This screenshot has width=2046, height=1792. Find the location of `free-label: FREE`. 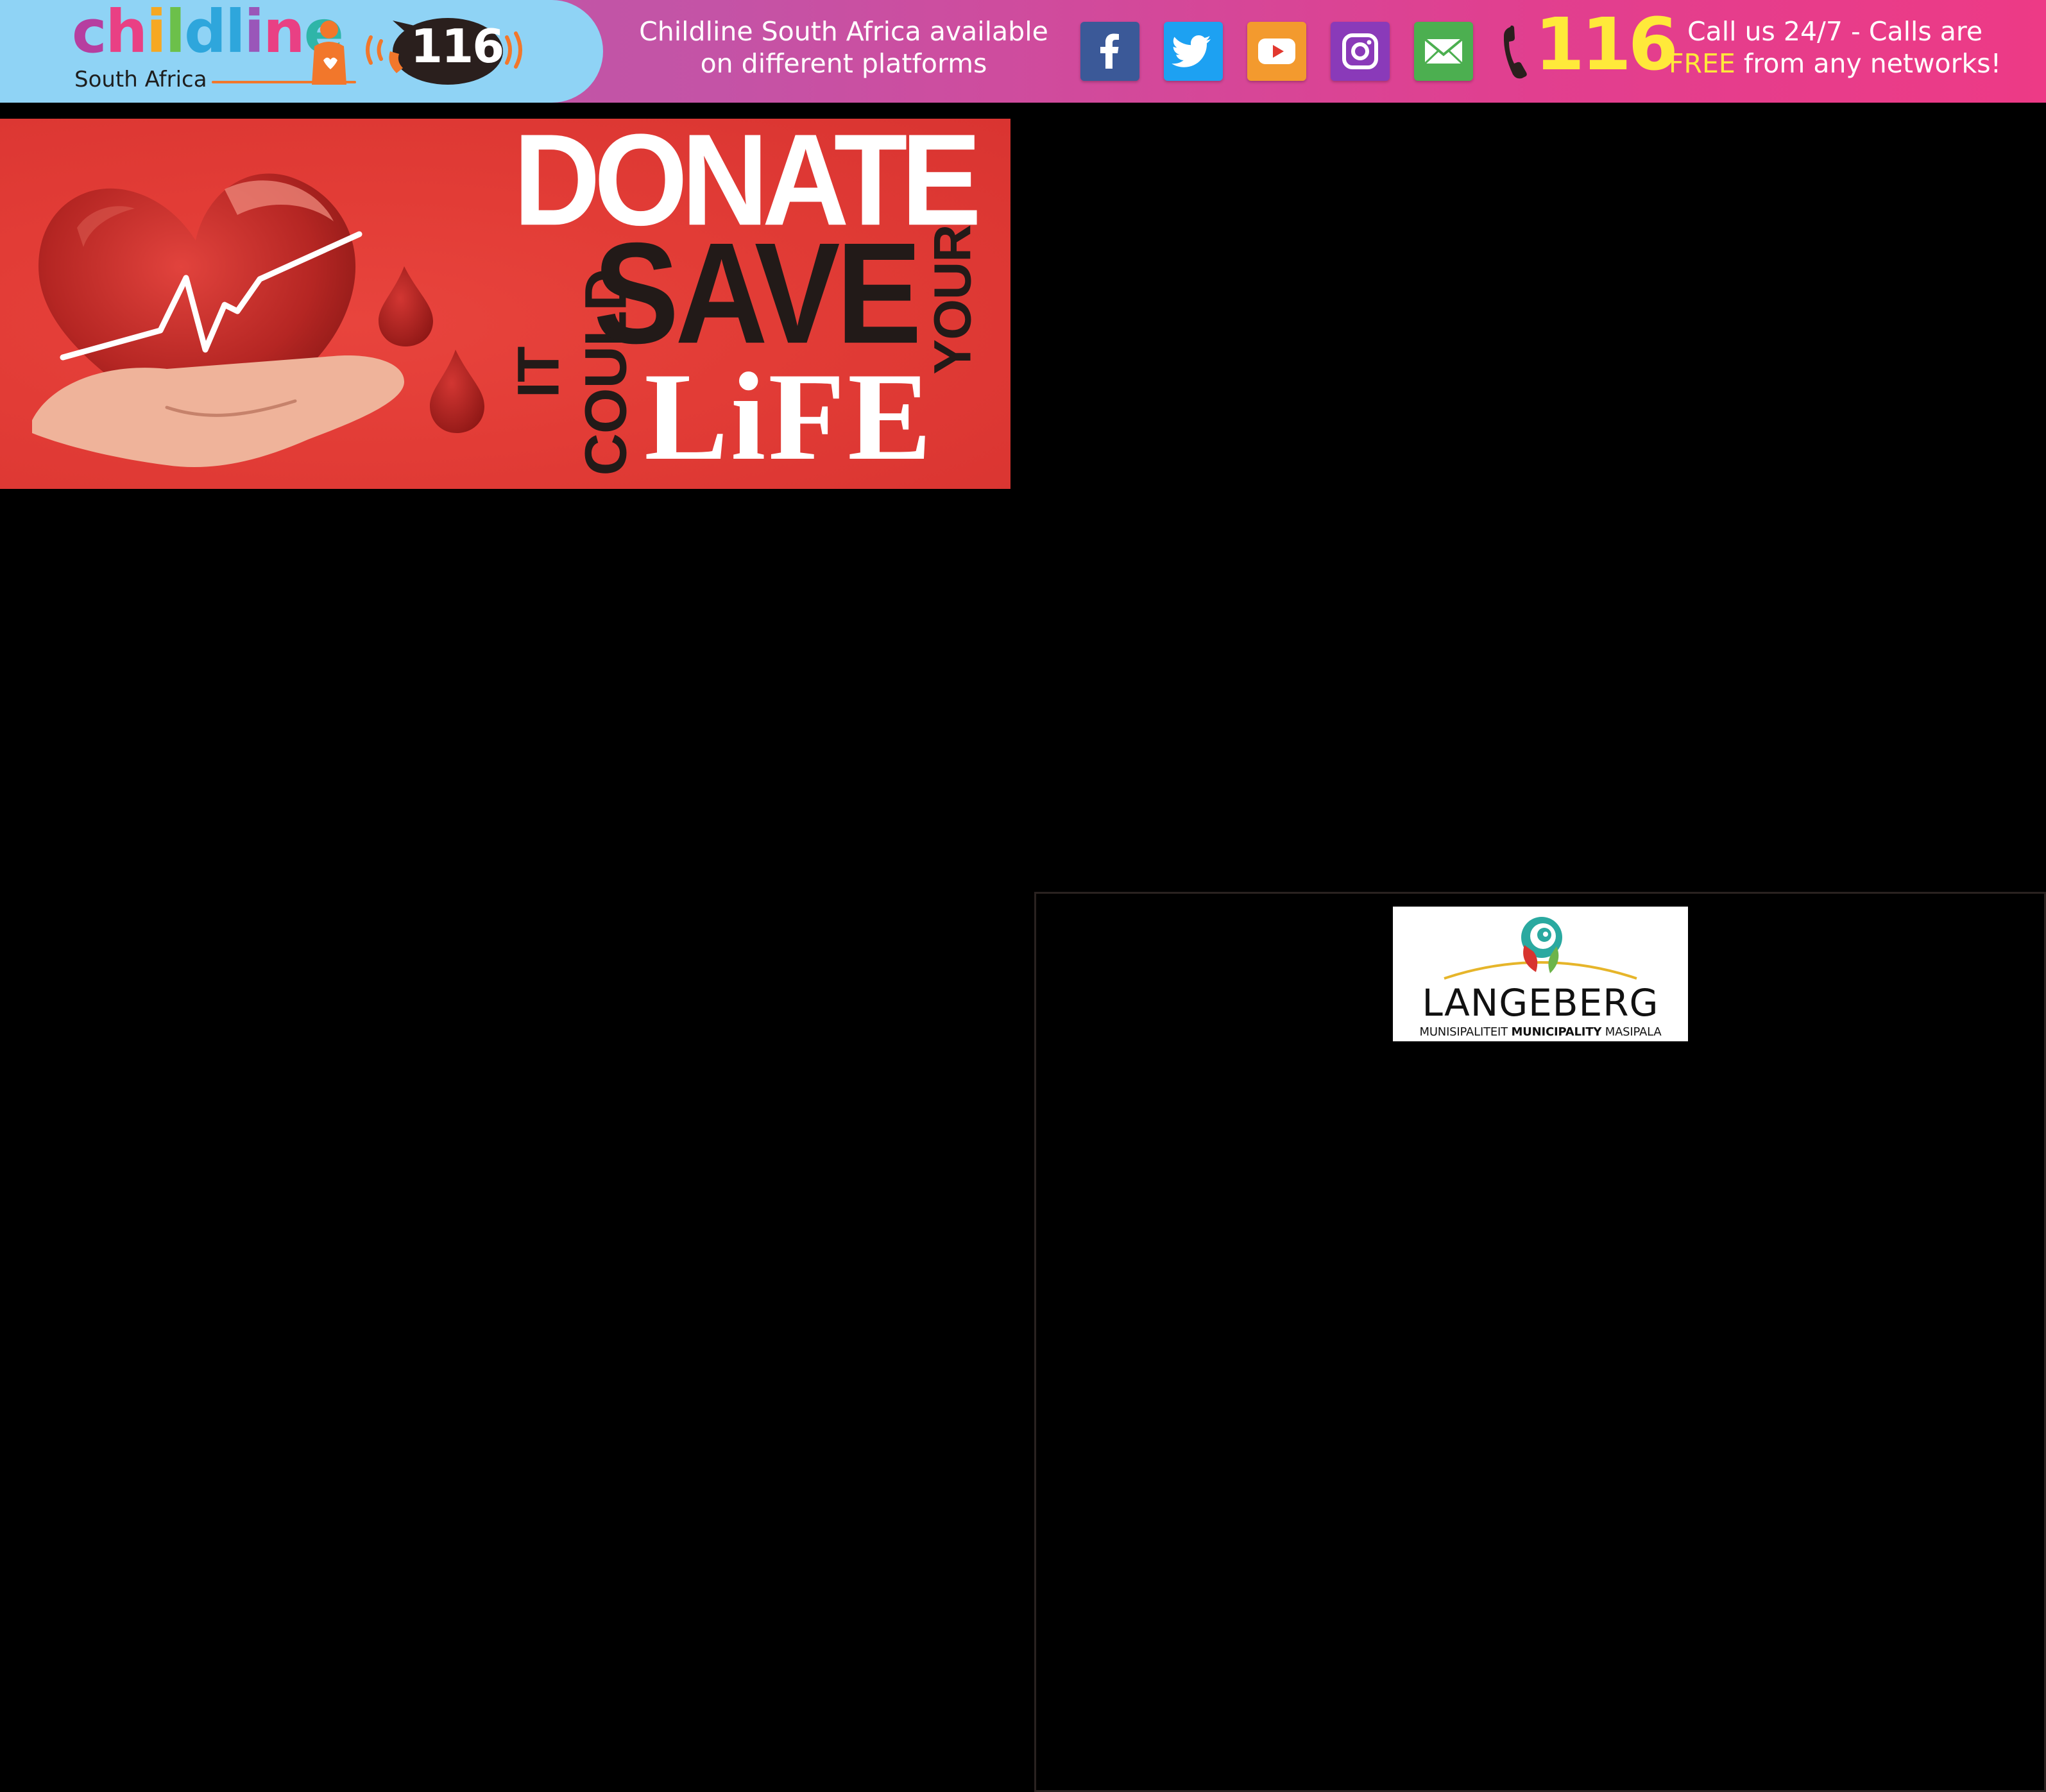

free-label: FREE is located at coordinates (1701, 63).